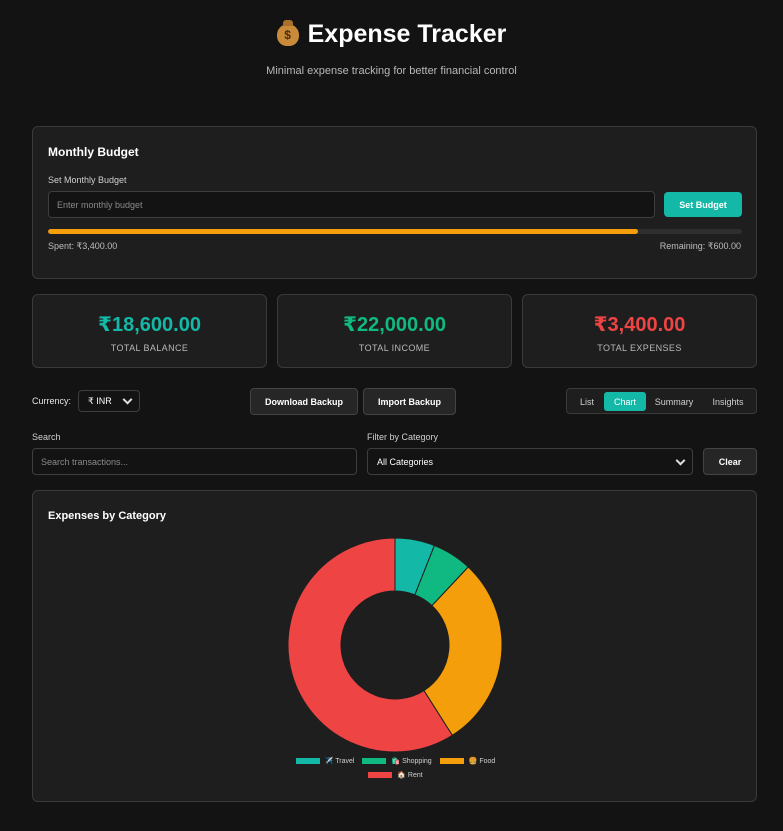 The height and width of the screenshot is (831, 783). I want to click on total-balance-label: TOTAL BALANCE, so click(149, 348).